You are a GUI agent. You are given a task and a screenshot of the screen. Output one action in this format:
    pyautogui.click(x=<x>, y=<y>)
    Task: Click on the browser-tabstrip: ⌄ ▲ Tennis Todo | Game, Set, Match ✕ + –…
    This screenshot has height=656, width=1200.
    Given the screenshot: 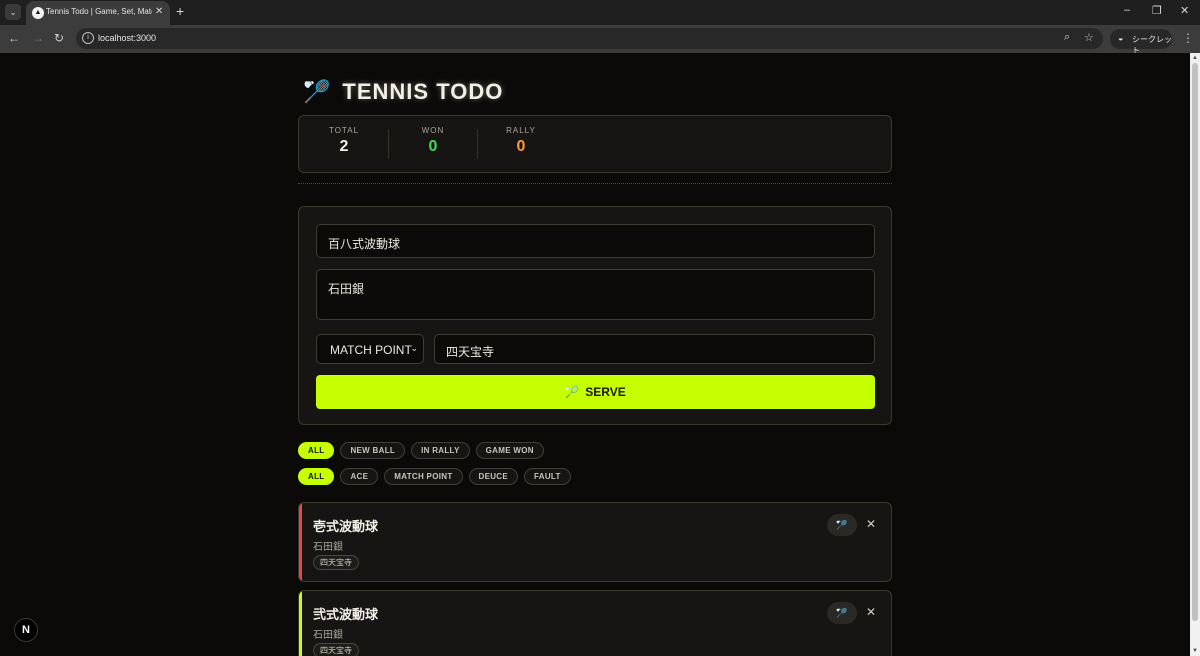 What is the action you would take?
    pyautogui.click(x=600, y=12)
    